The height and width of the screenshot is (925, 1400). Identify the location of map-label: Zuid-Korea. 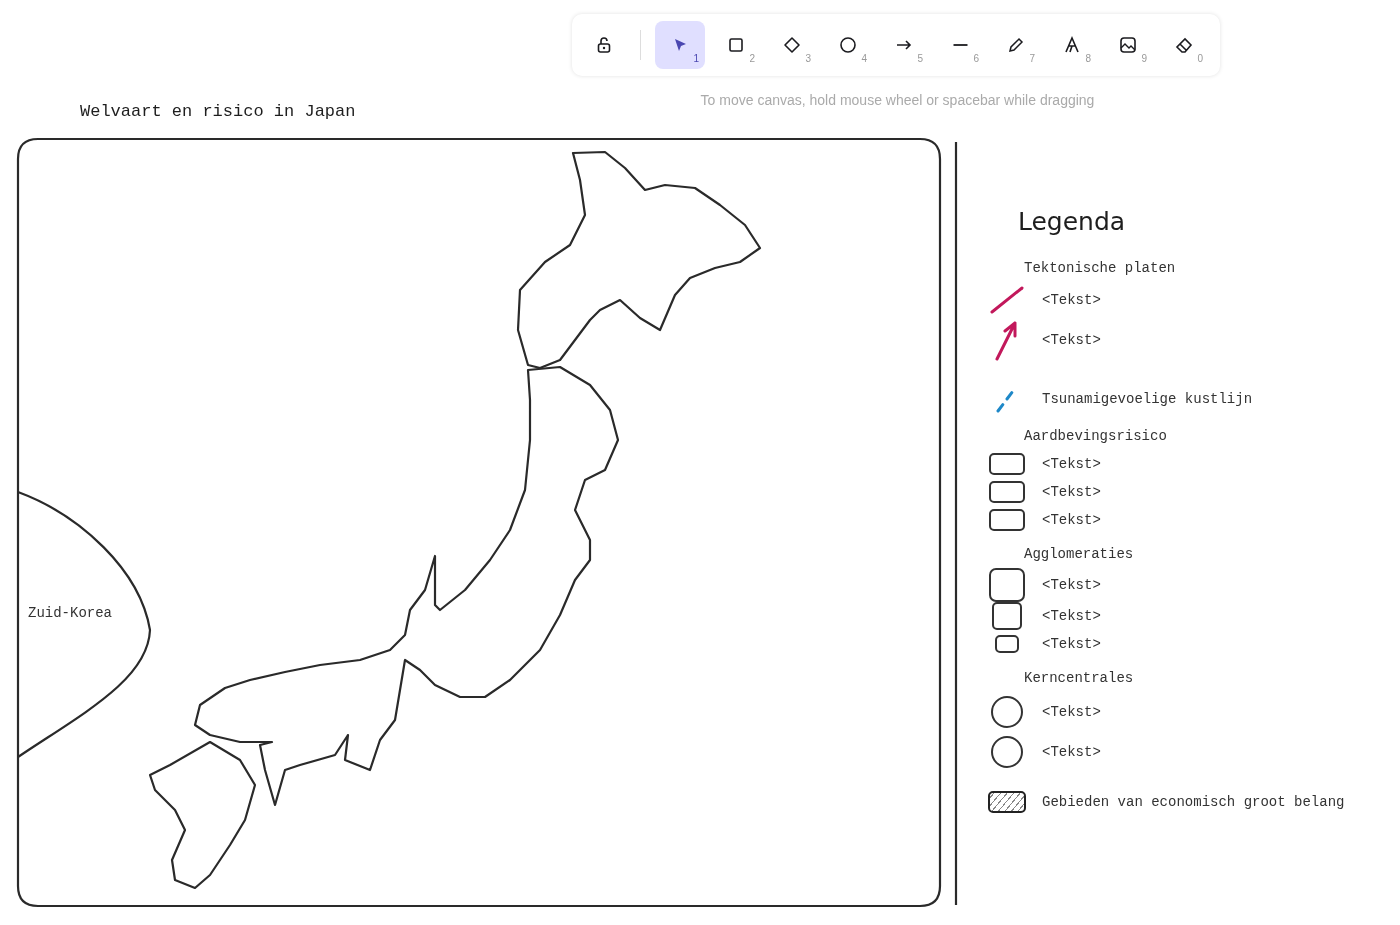
(70, 613).